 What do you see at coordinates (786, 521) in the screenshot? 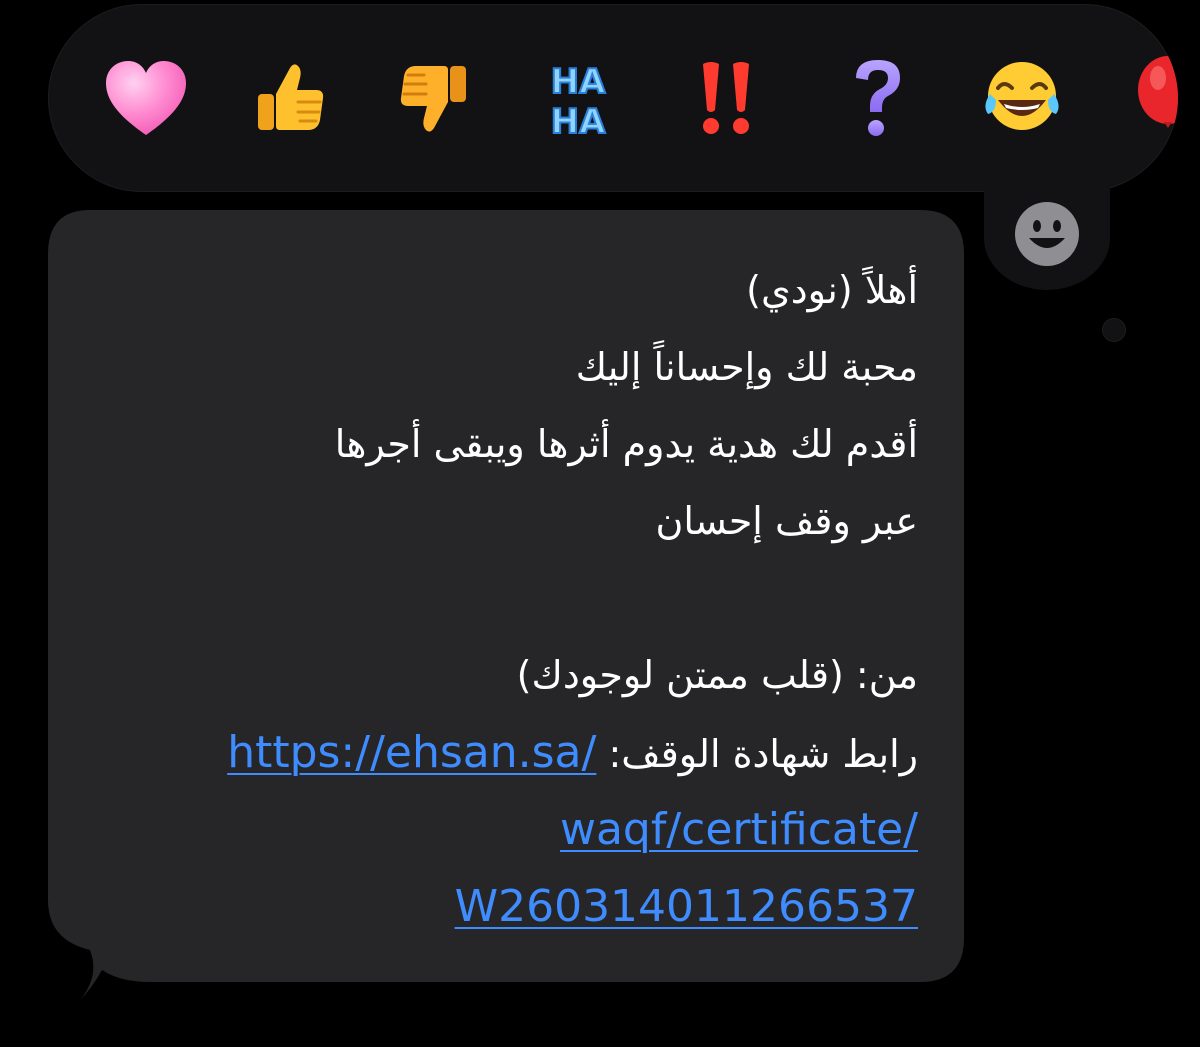
I see `message-line: عبر وقف إحسان` at bounding box center [786, 521].